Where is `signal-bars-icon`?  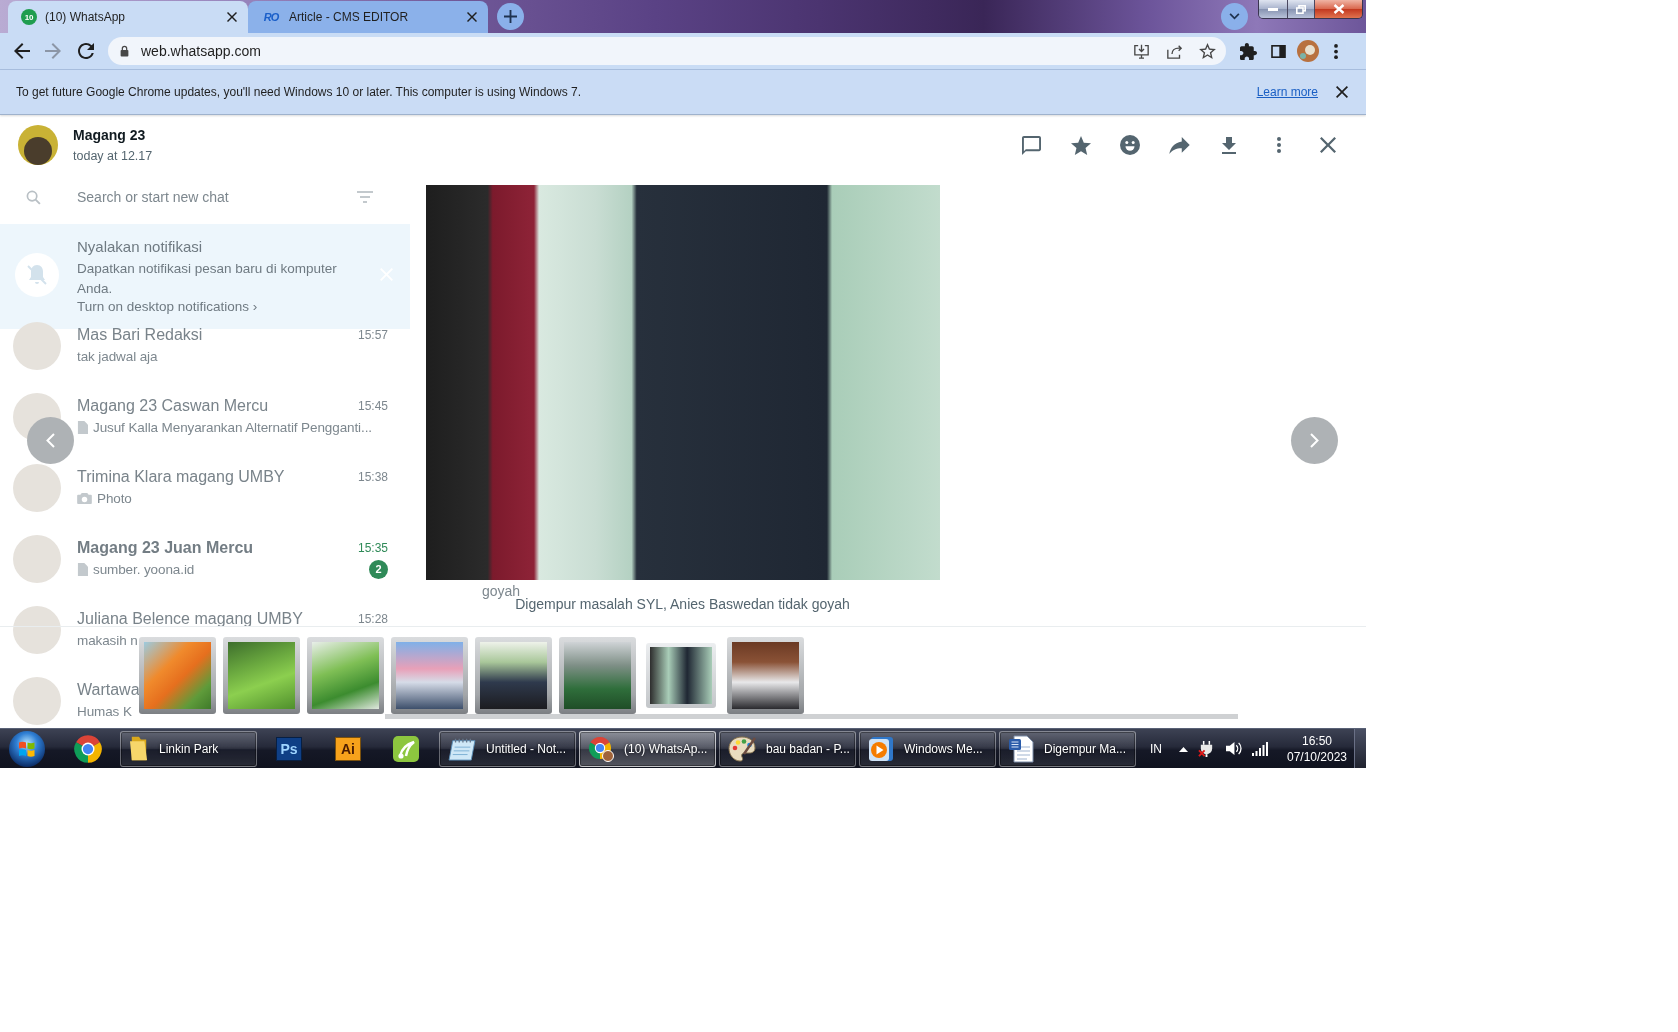 signal-bars-icon is located at coordinates (1260, 748).